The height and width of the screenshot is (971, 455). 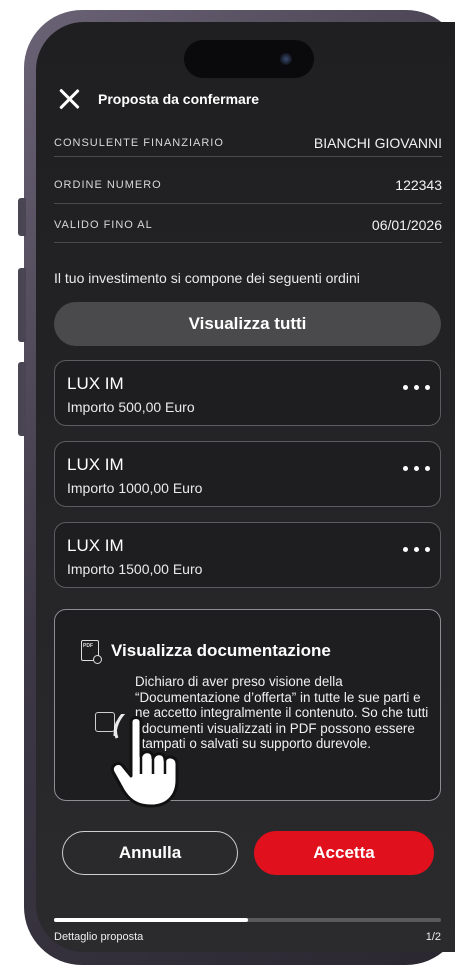 I want to click on order-card: LUX IM Importo 1500,00 Euro, so click(x=247, y=555).